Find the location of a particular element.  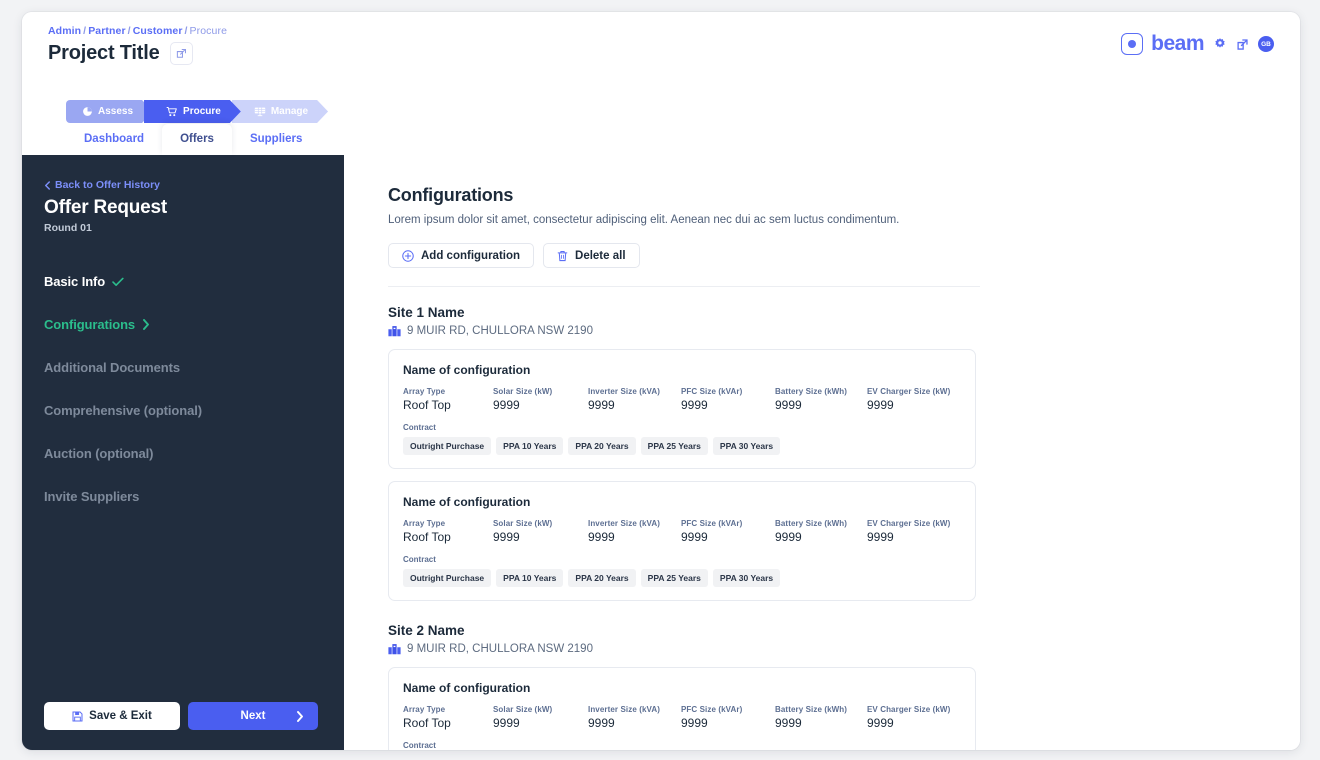

add-configuration-label: Add configuration is located at coordinates (471, 255).